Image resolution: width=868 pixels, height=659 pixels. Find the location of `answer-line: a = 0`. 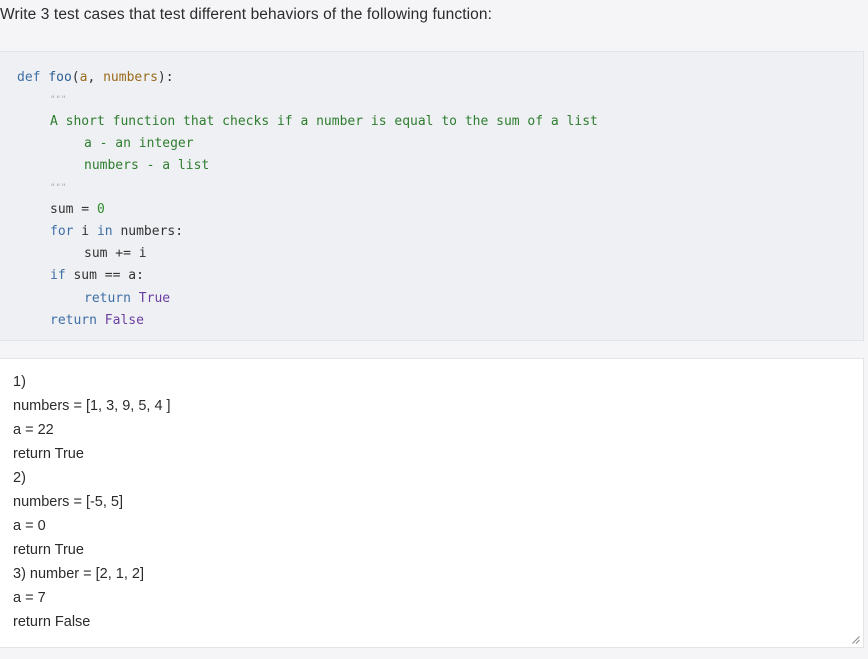

answer-line: a = 0 is located at coordinates (29, 526).